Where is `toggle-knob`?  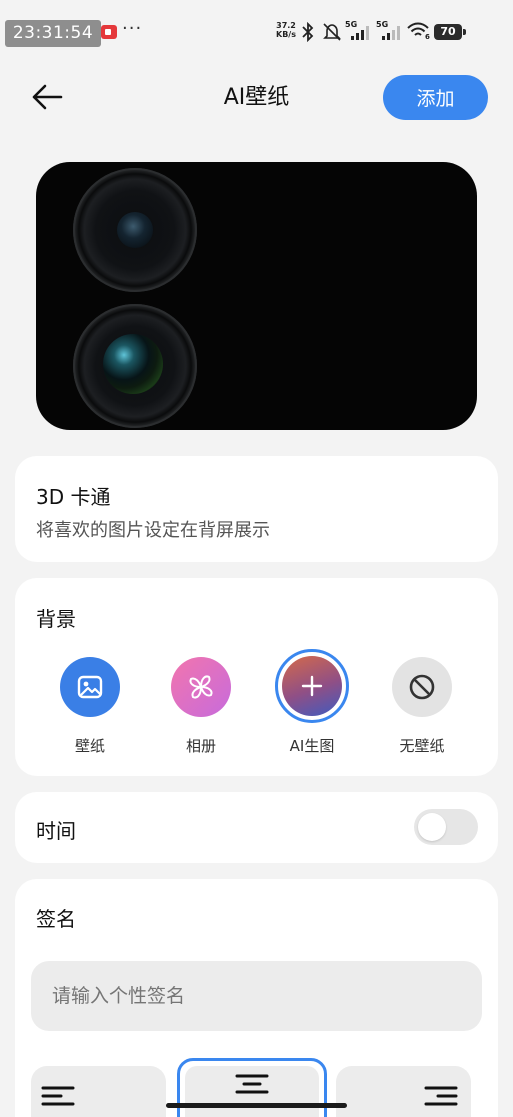 toggle-knob is located at coordinates (432, 827).